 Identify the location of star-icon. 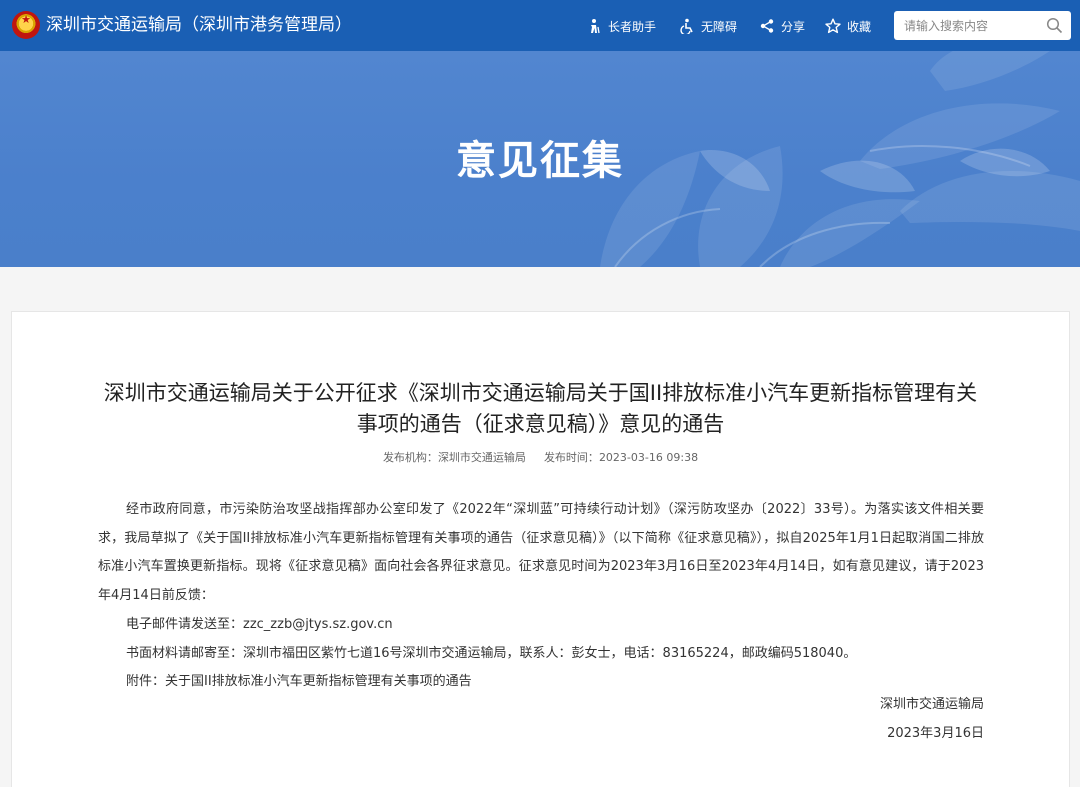
(833, 26).